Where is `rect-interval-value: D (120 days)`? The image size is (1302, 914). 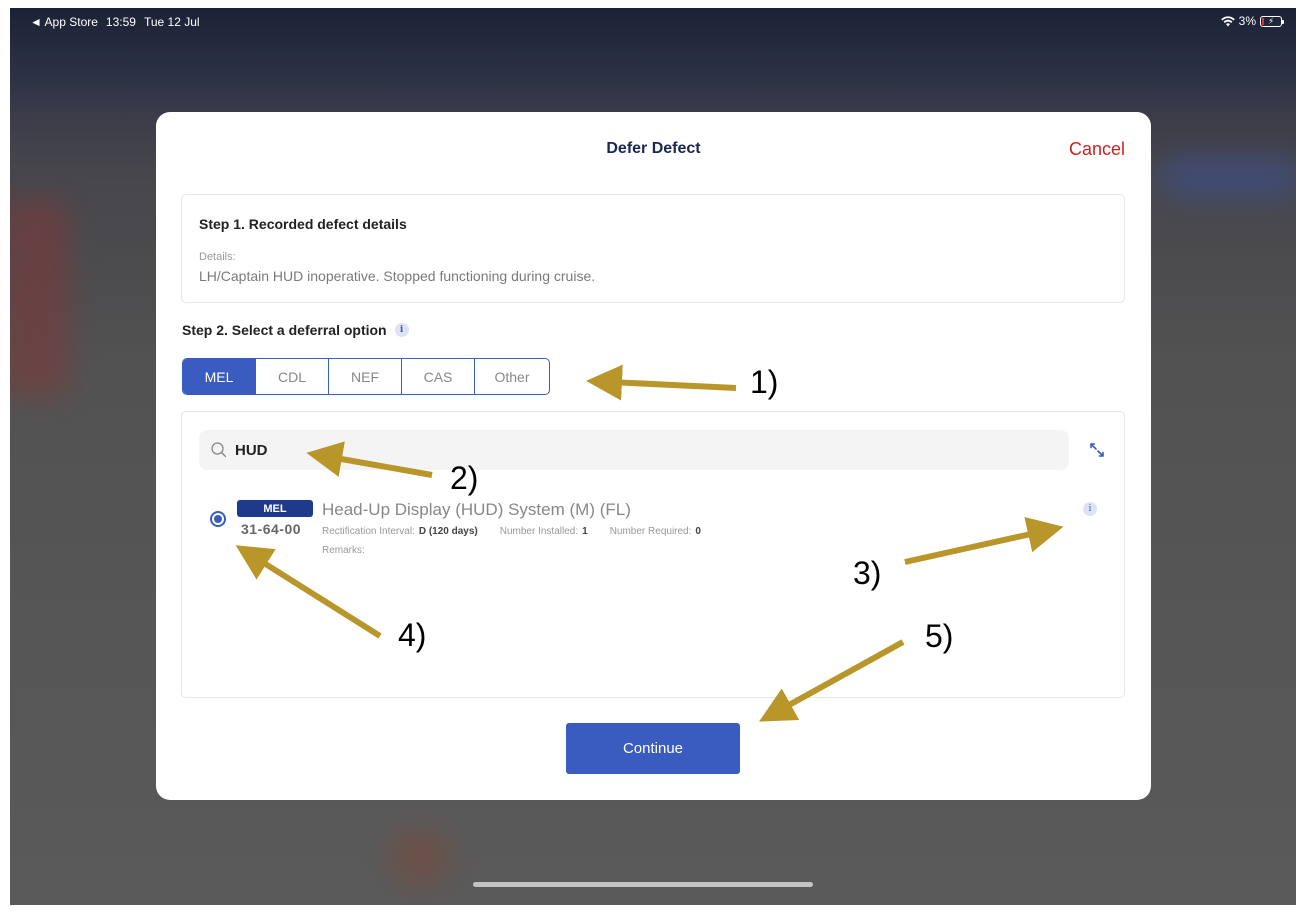 rect-interval-value: D (120 days) is located at coordinates (448, 531).